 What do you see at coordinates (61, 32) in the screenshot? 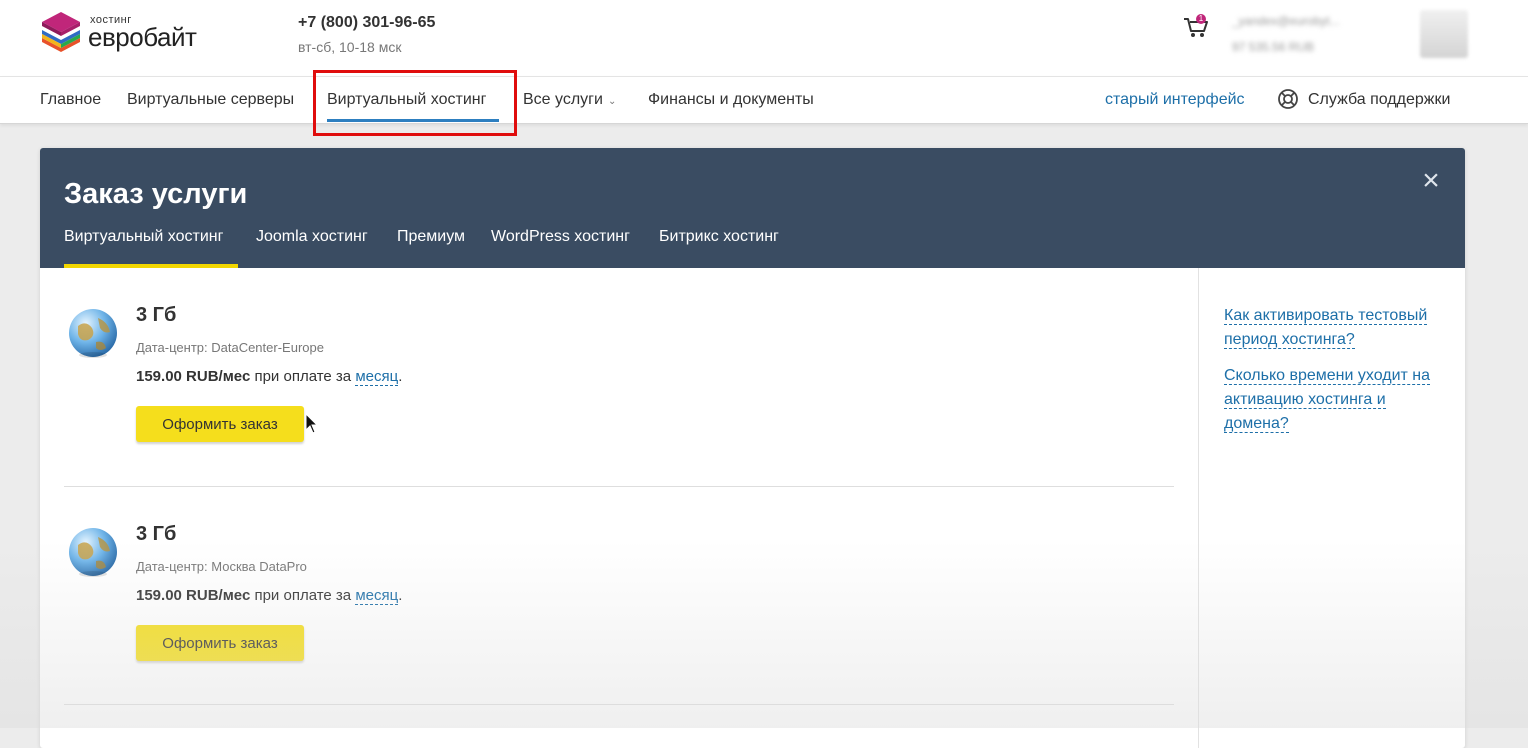
I see `logo-icon` at bounding box center [61, 32].